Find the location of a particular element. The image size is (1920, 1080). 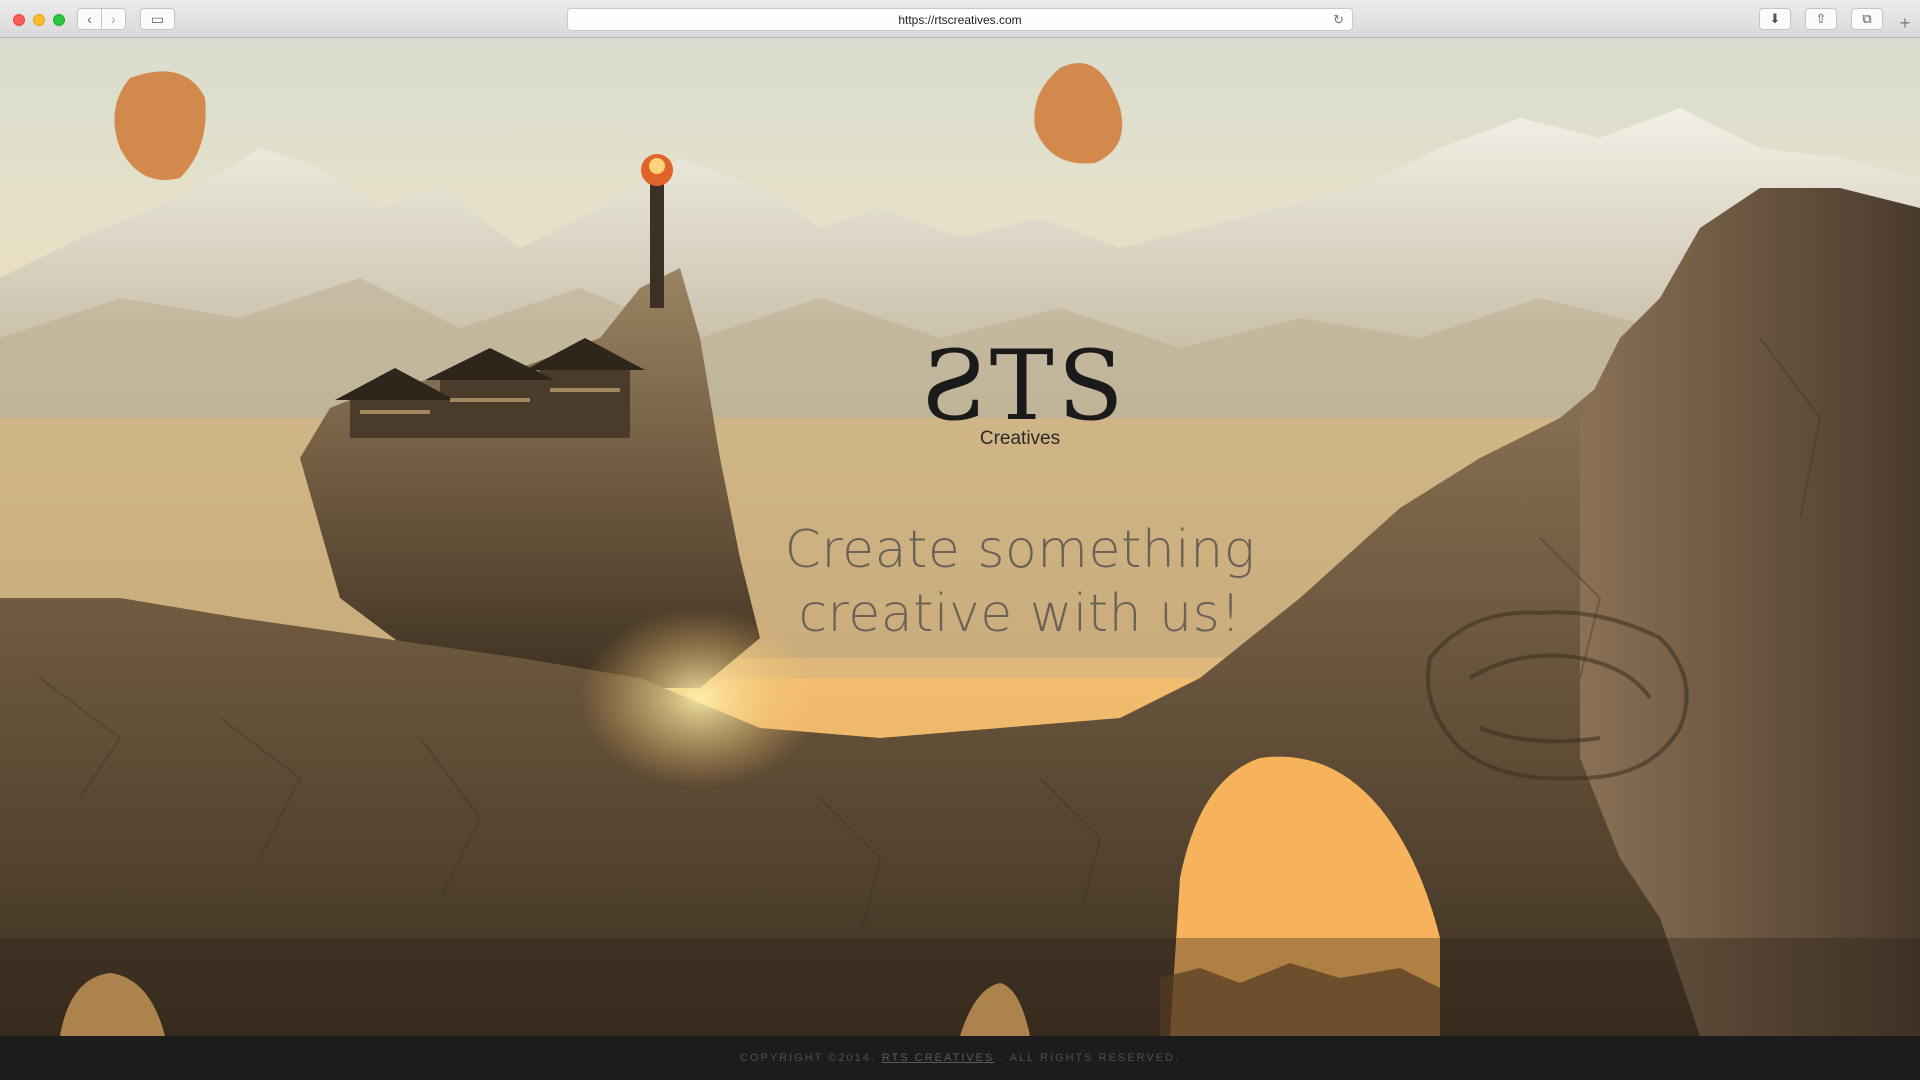

tagline-line-2: creative with us! is located at coordinates (1020, 614).